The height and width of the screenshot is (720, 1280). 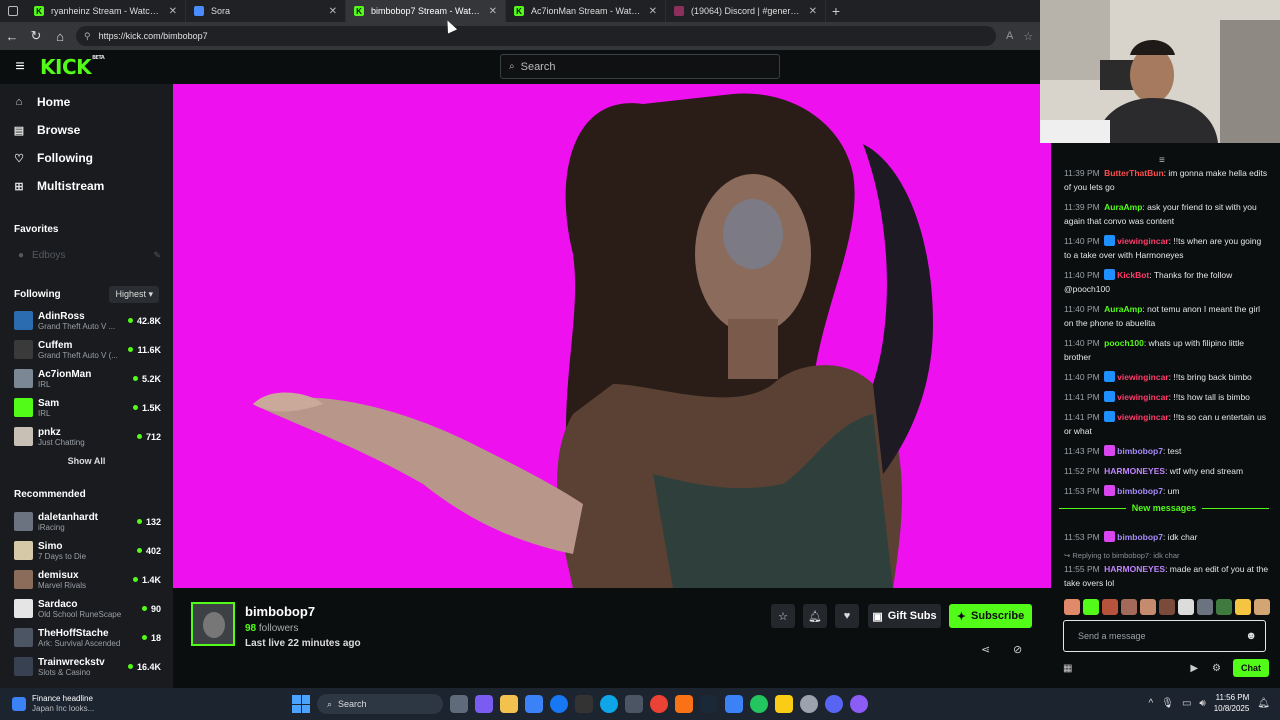 I want to click on pinned-message-icon: ≡, so click(x=1162, y=160).